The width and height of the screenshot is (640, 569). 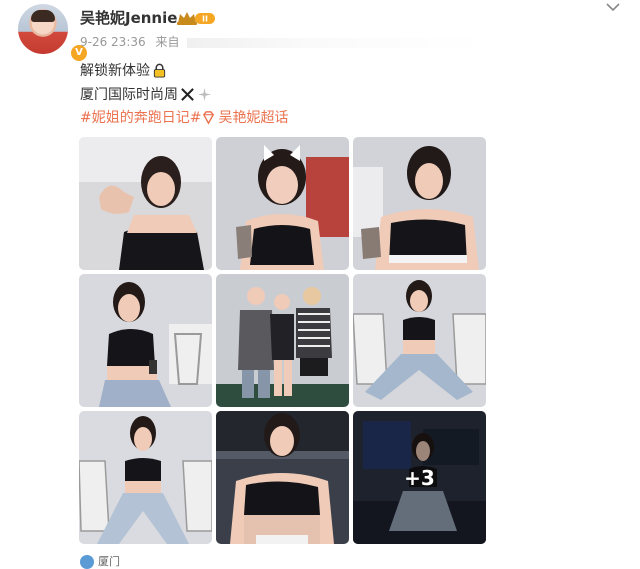 I want to click on location-tag: 厦门, so click(x=100, y=561).